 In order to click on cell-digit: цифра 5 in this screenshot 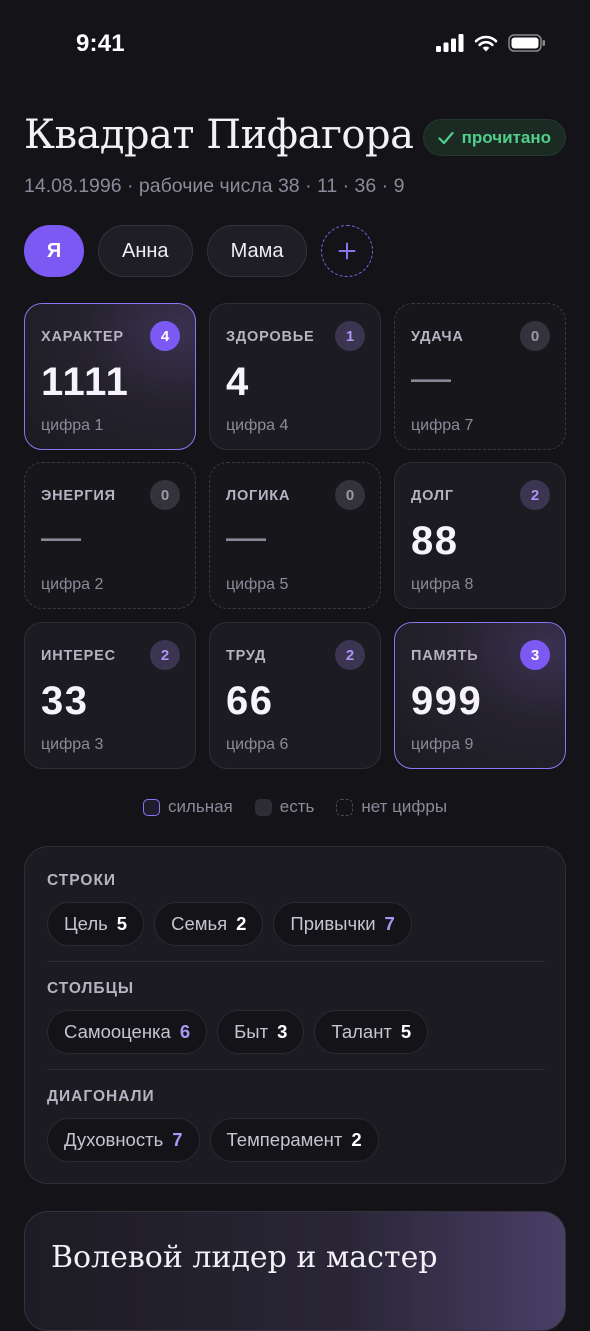, I will do `click(257, 584)`.